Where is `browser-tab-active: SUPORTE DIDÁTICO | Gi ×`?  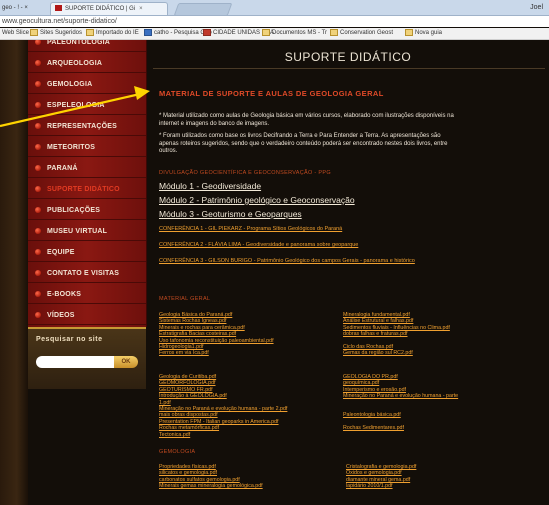
browser-tab-active: SUPORTE DIDÁTICO | Gi × is located at coordinates (109, 8).